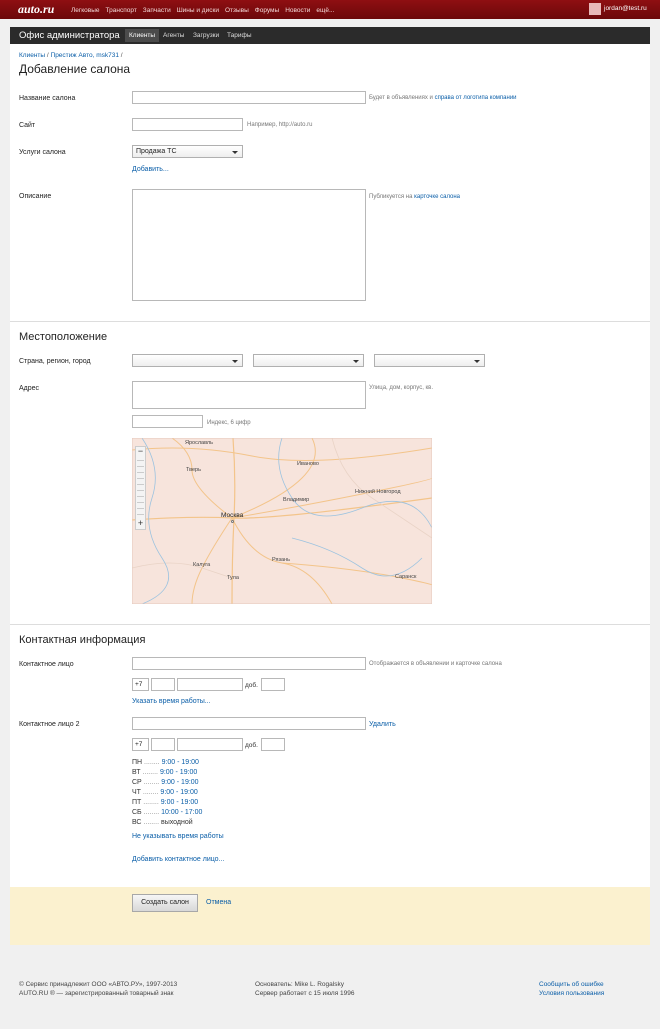 This screenshot has width=660, height=1029. Describe the element at coordinates (85, 55) in the screenshot. I see `breadcrumb-salon: Престиж Авто, msk731` at that location.